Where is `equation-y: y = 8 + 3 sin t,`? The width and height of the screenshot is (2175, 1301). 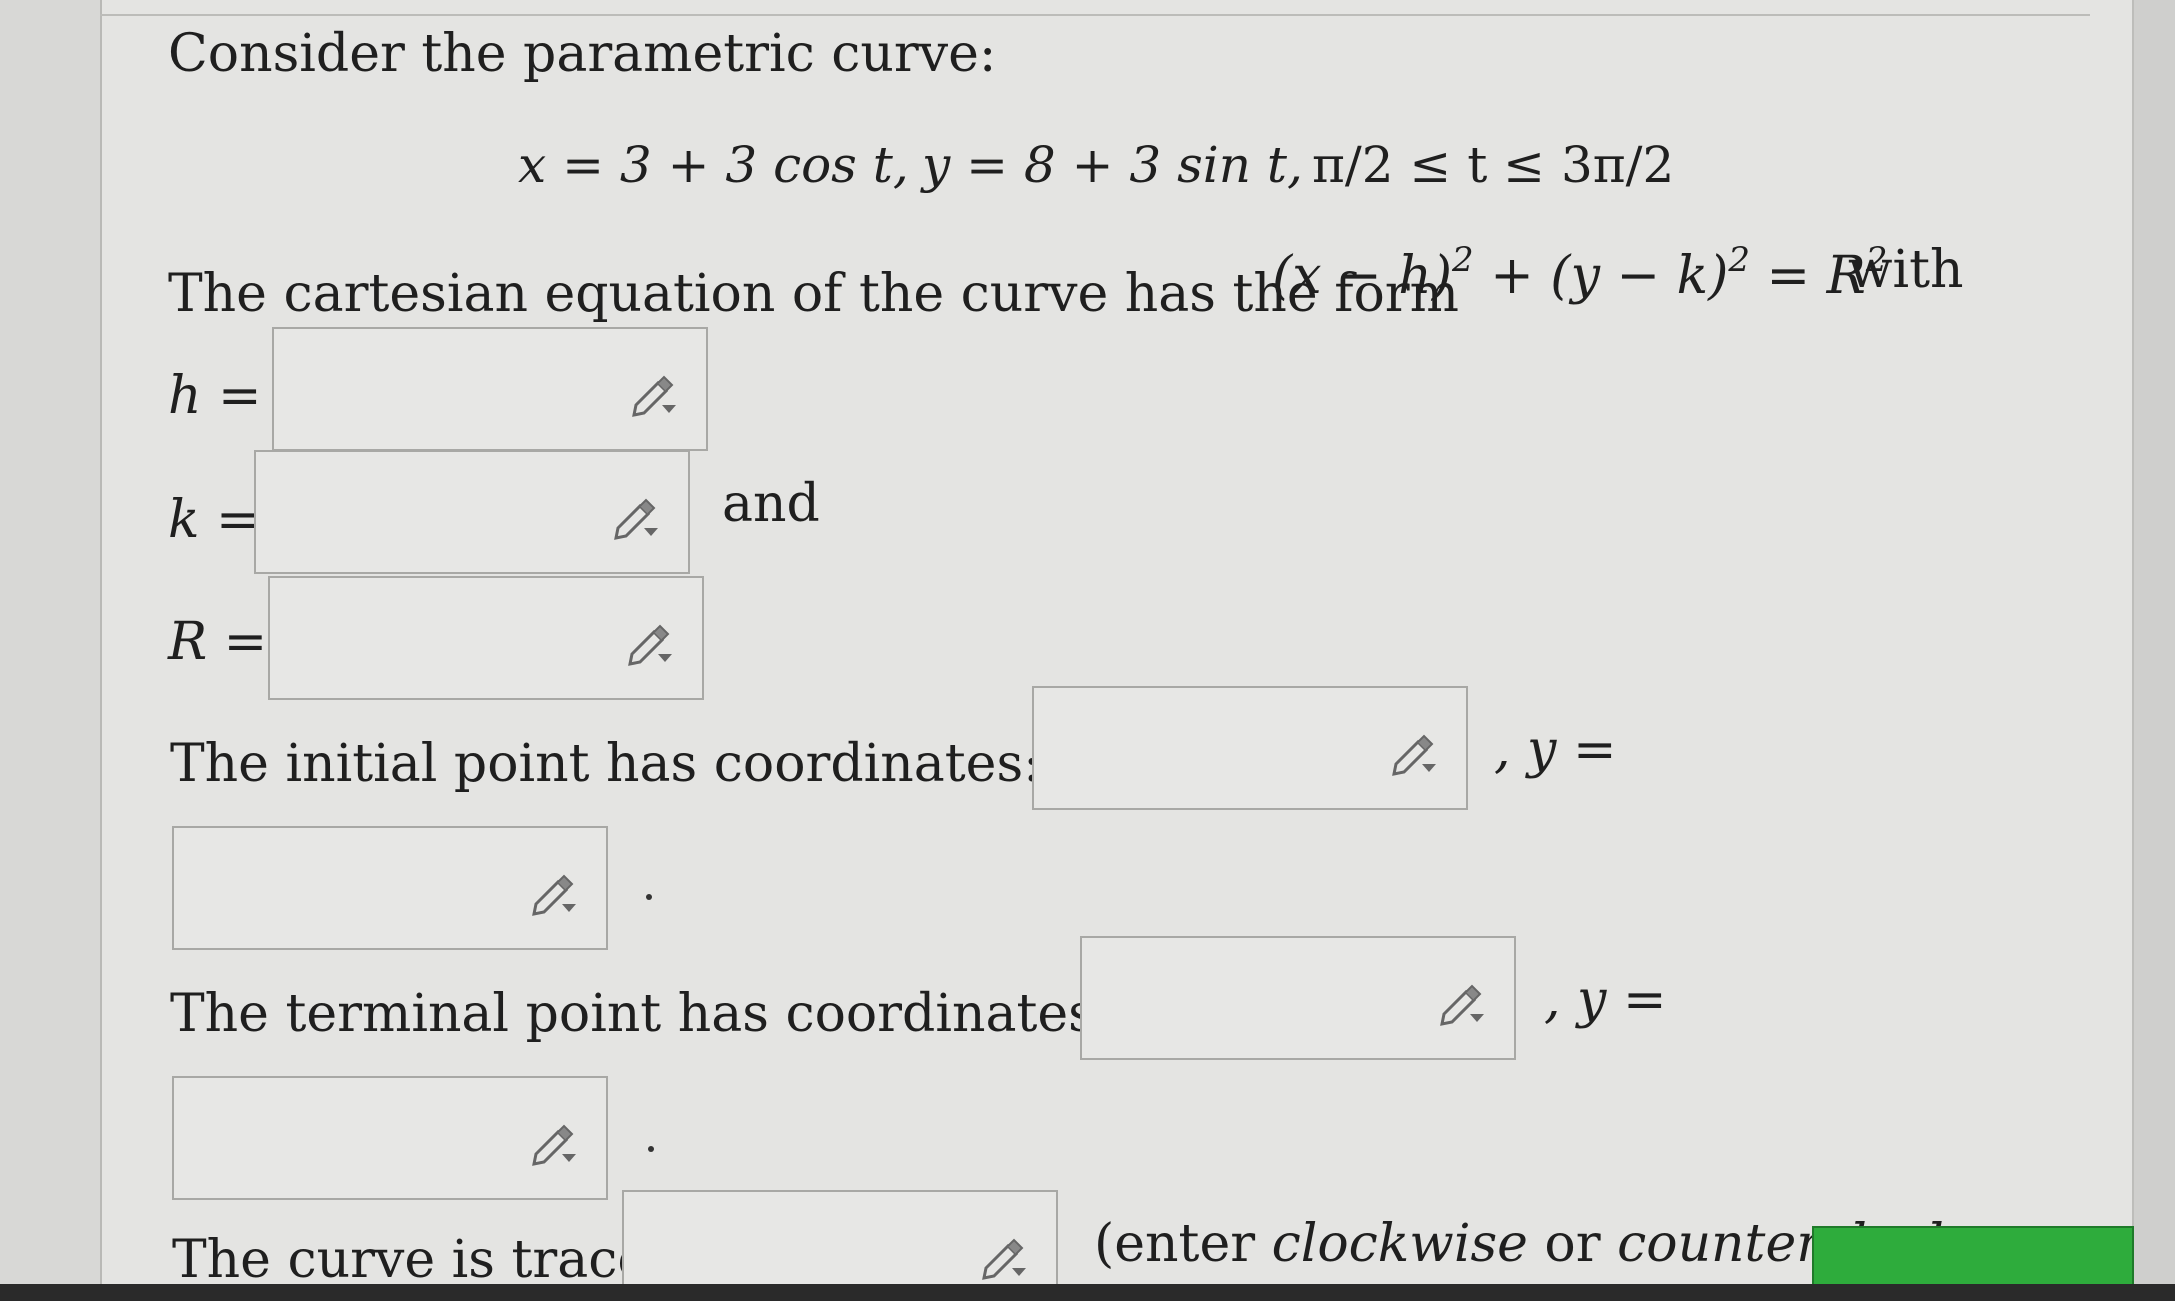 equation-y: y = 8 + 3 sin t, is located at coordinates (1112, 165).